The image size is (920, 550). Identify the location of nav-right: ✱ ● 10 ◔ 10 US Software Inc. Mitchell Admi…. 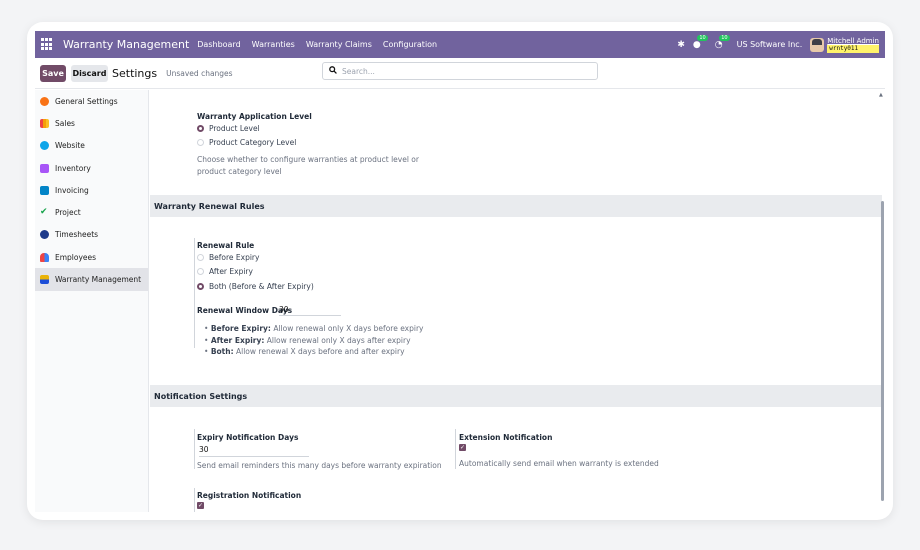
(781, 44).